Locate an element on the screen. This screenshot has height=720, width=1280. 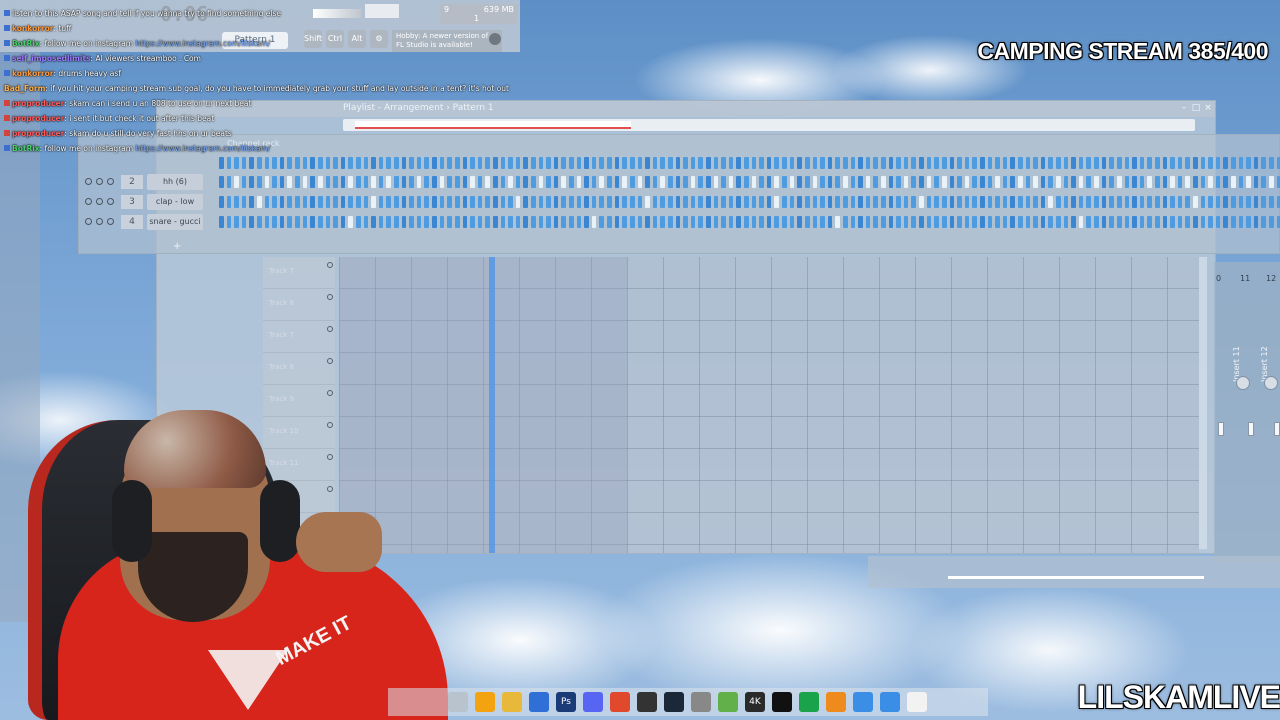
notepad-icon is located at coordinates (863, 702).